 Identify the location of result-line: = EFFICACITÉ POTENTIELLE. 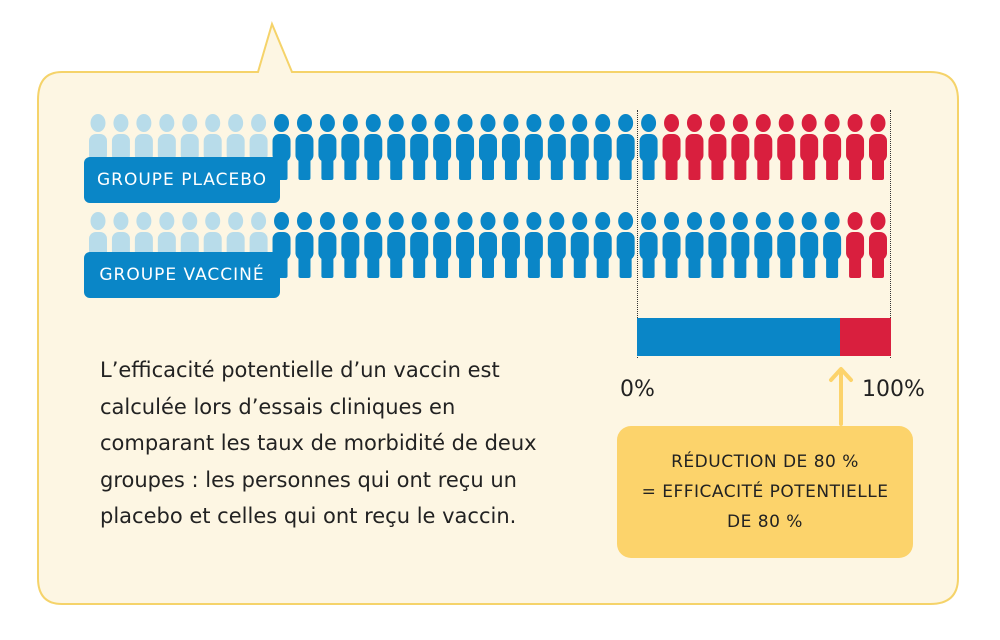
(765, 492).